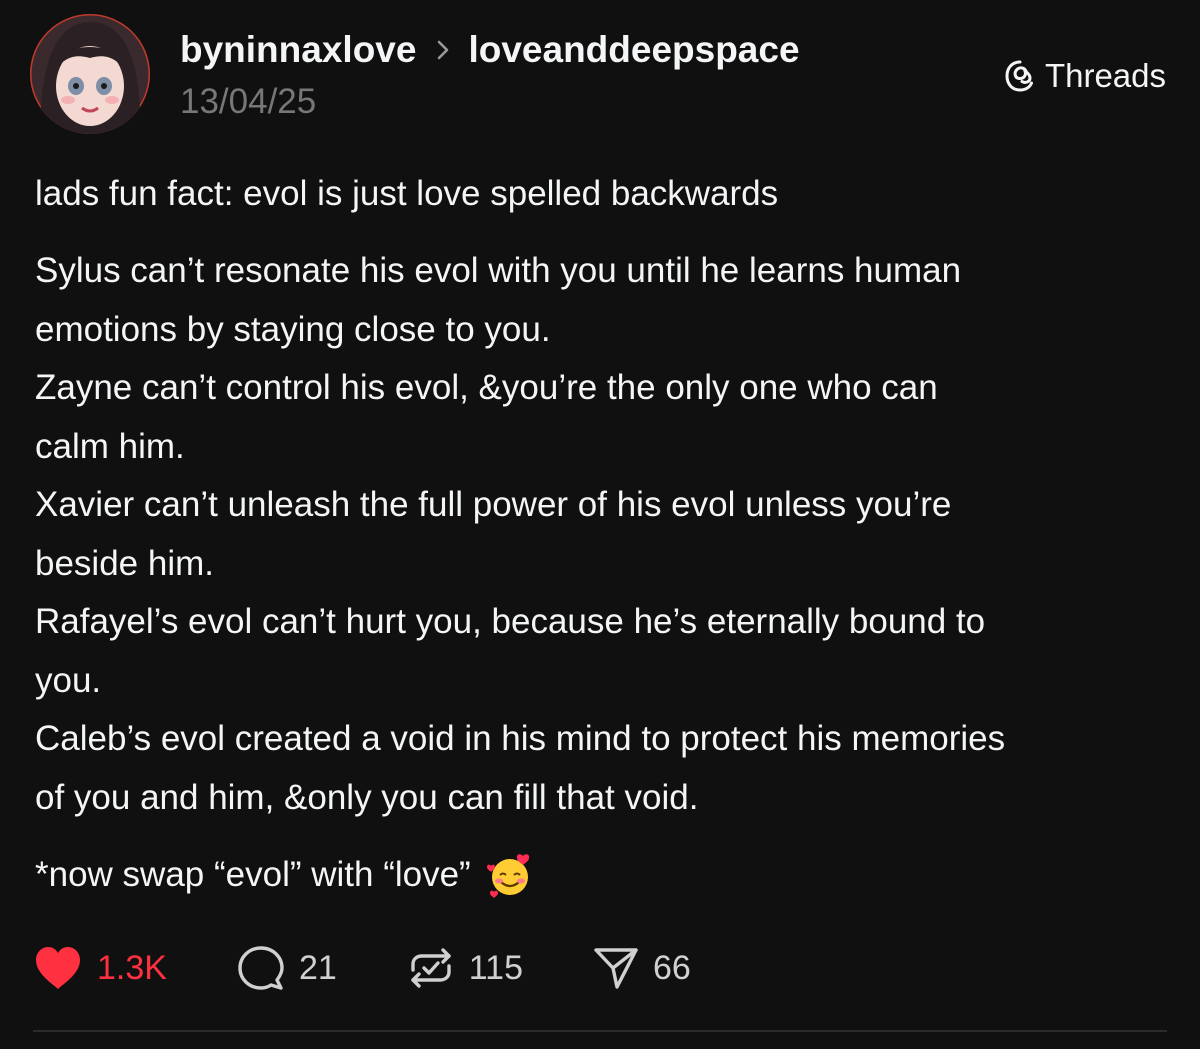  Describe the element at coordinates (287, 968) in the screenshot. I see `reply-button: 21` at that location.